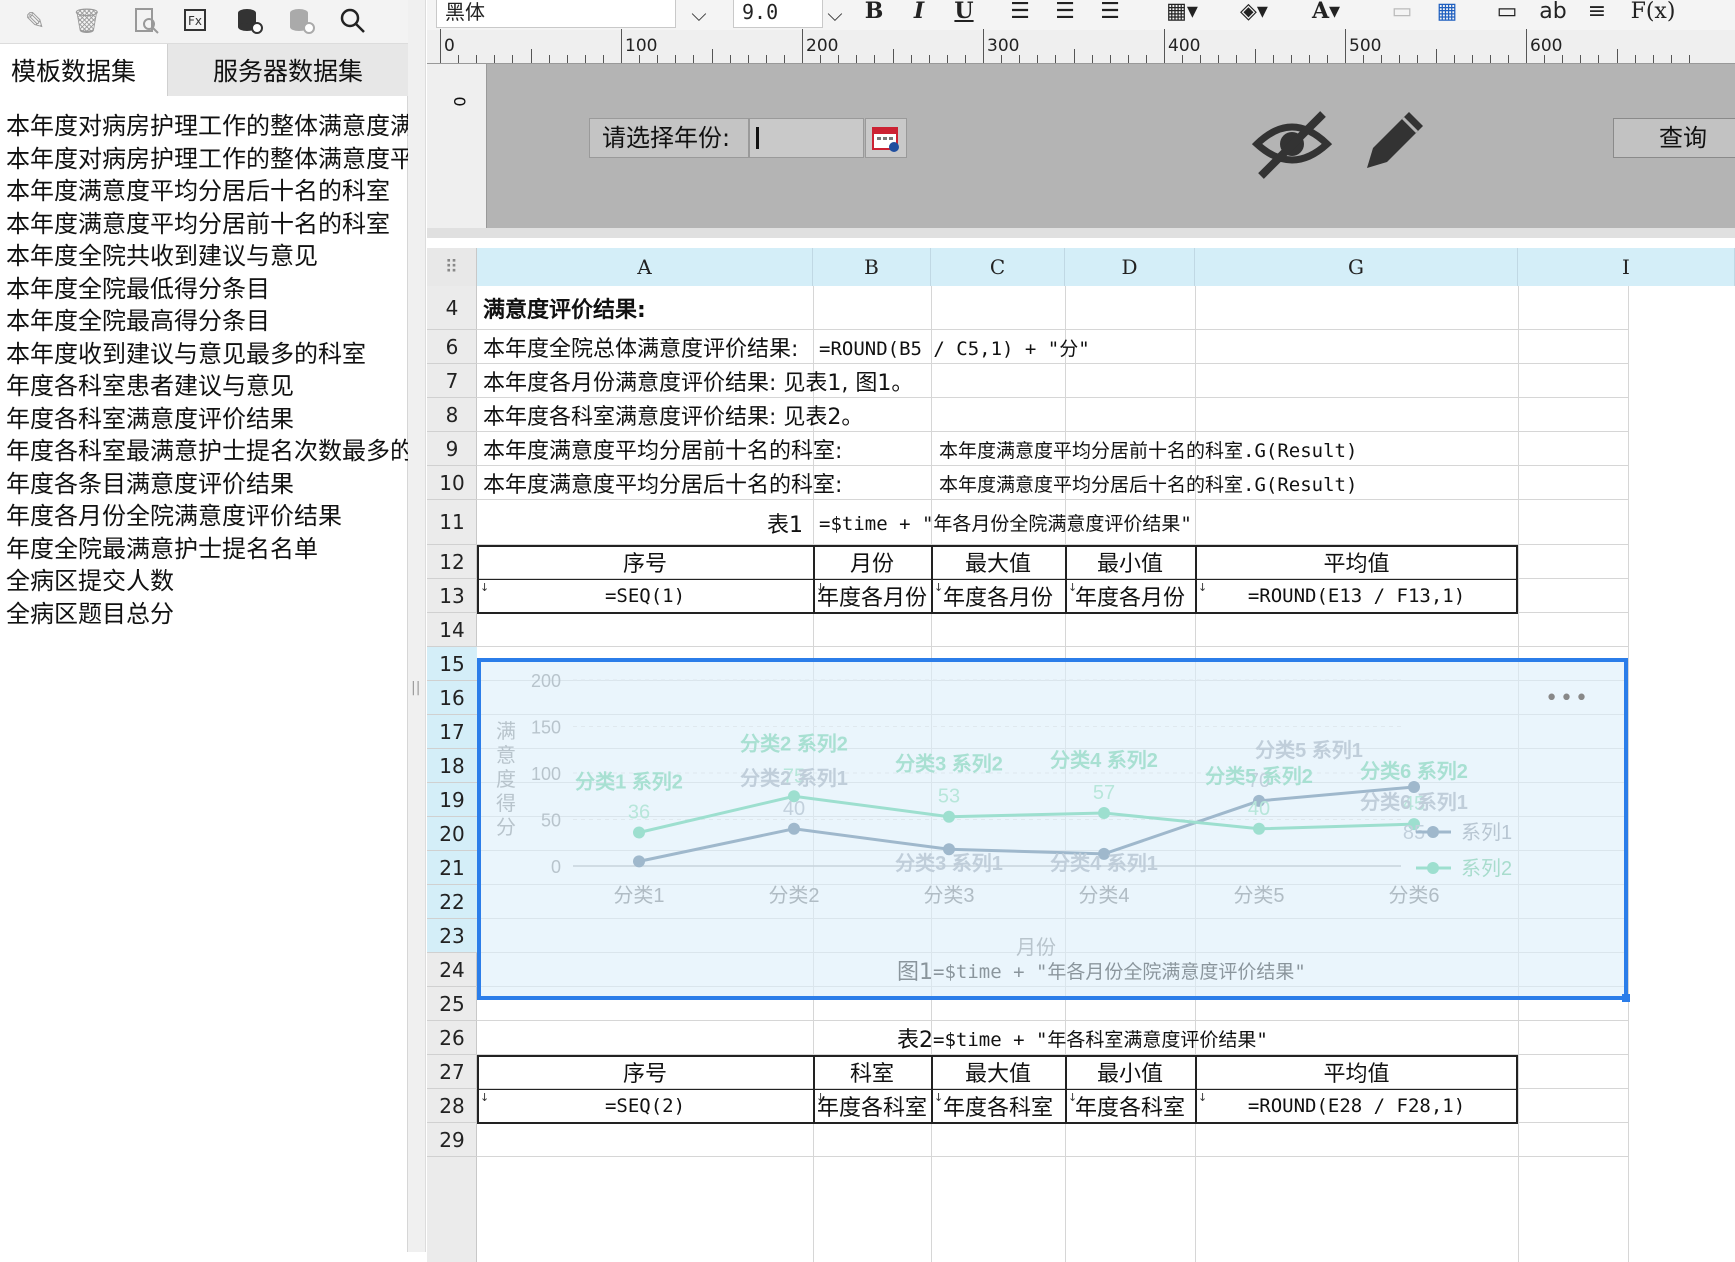 This screenshot has width=1735, height=1262. I want to click on dataset-list-item: 本年度全院最低得分条目, so click(207, 289).